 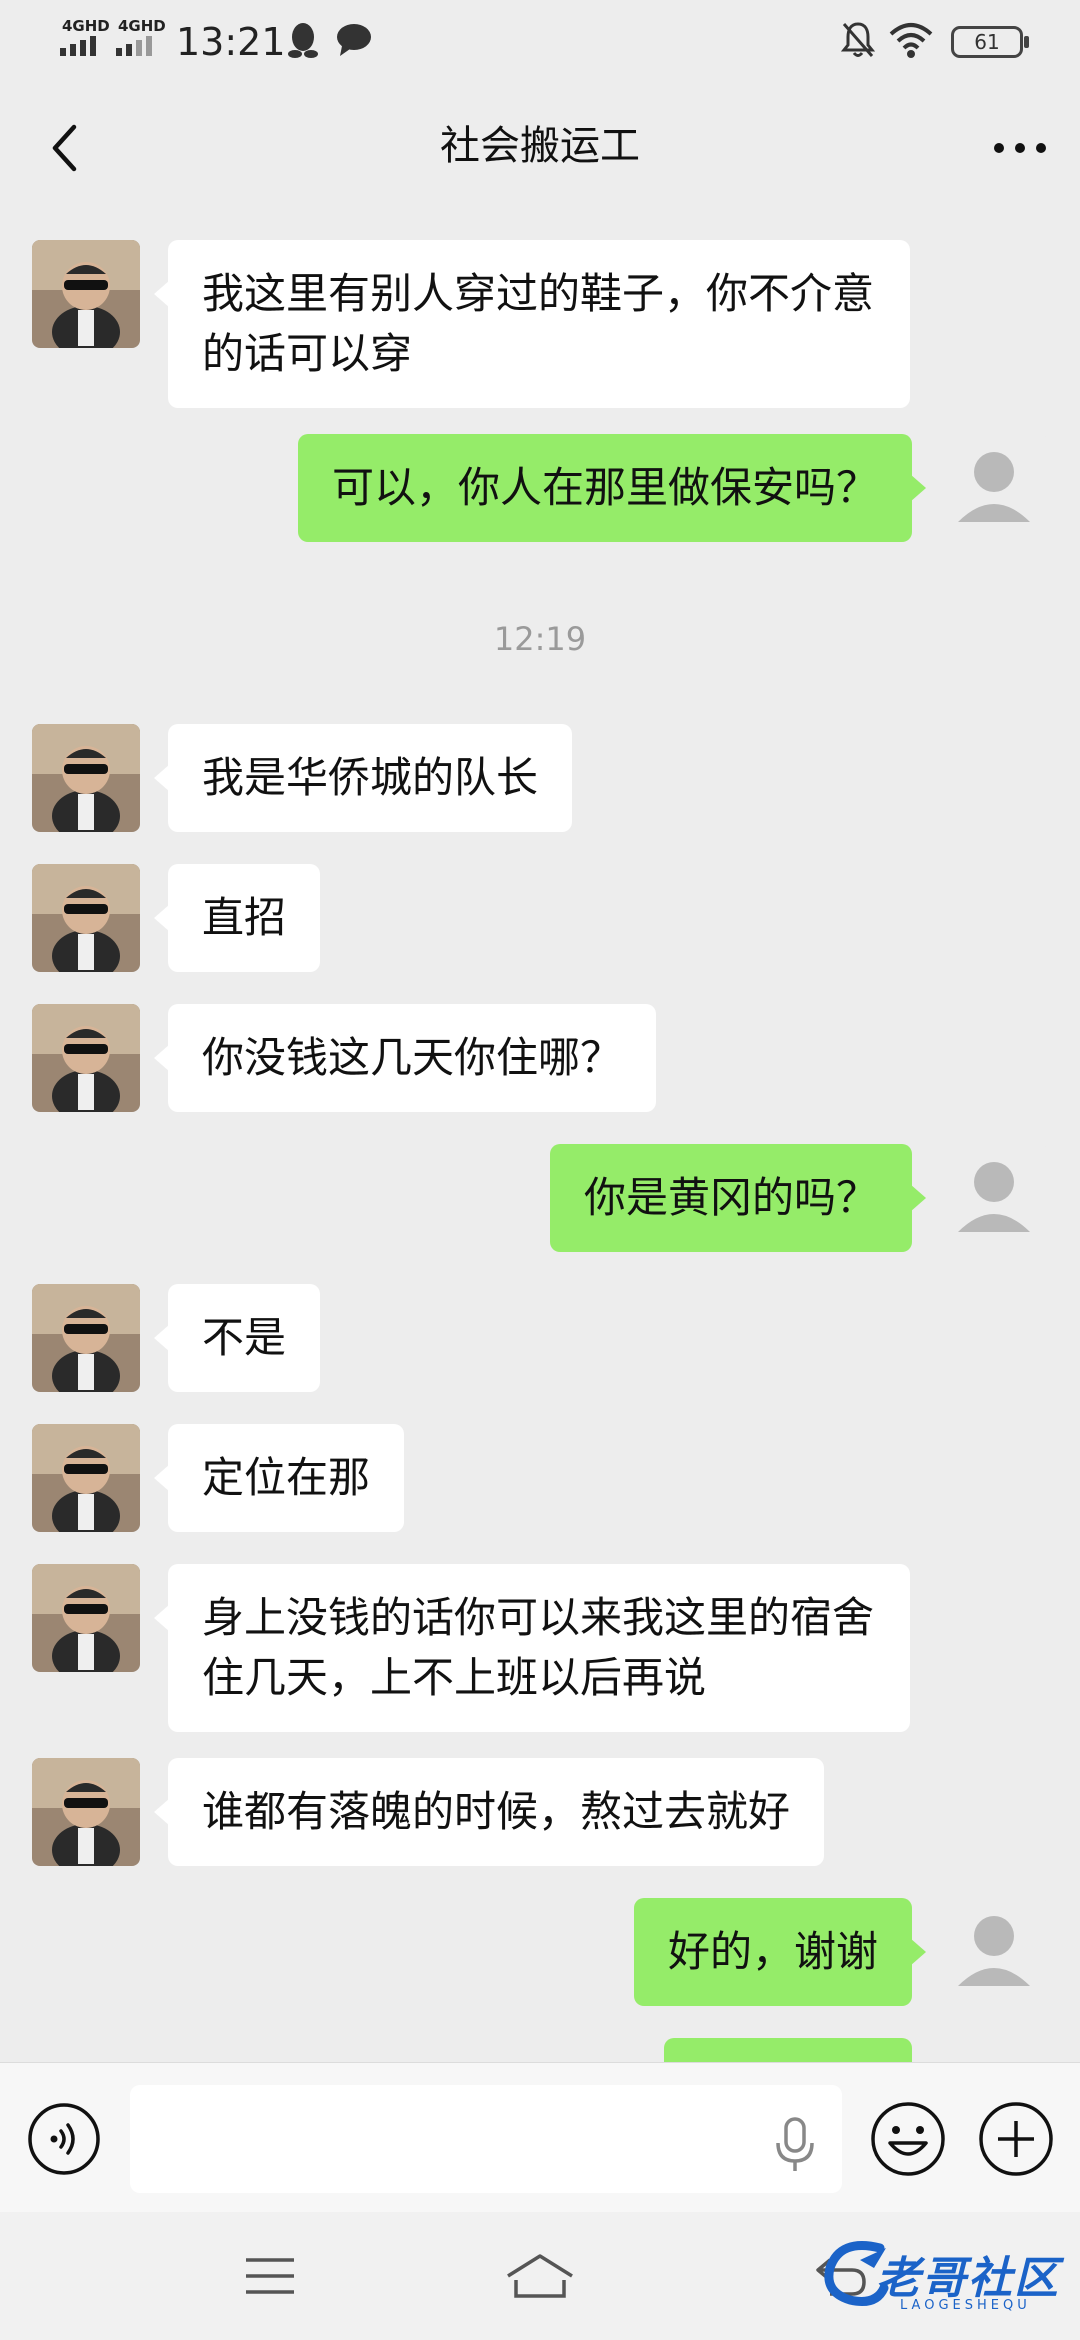 I want to click on chat-icon, so click(x=354, y=40).